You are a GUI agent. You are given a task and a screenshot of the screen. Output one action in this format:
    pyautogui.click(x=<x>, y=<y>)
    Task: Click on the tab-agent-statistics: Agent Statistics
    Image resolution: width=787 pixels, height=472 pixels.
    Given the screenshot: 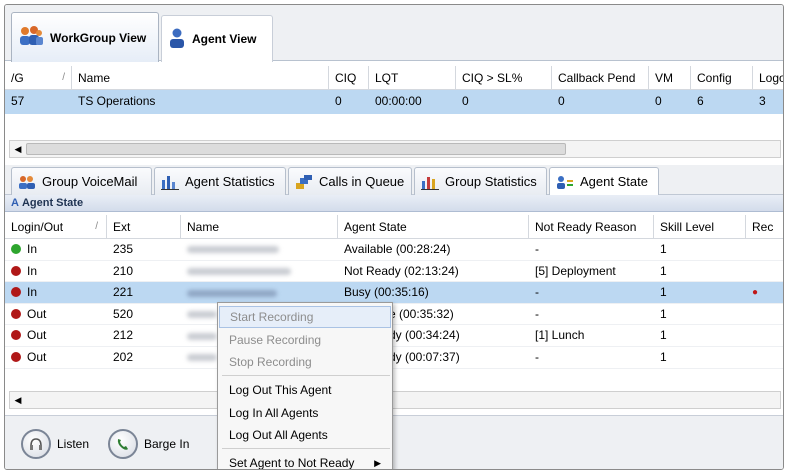 What is the action you would take?
    pyautogui.click(x=220, y=181)
    